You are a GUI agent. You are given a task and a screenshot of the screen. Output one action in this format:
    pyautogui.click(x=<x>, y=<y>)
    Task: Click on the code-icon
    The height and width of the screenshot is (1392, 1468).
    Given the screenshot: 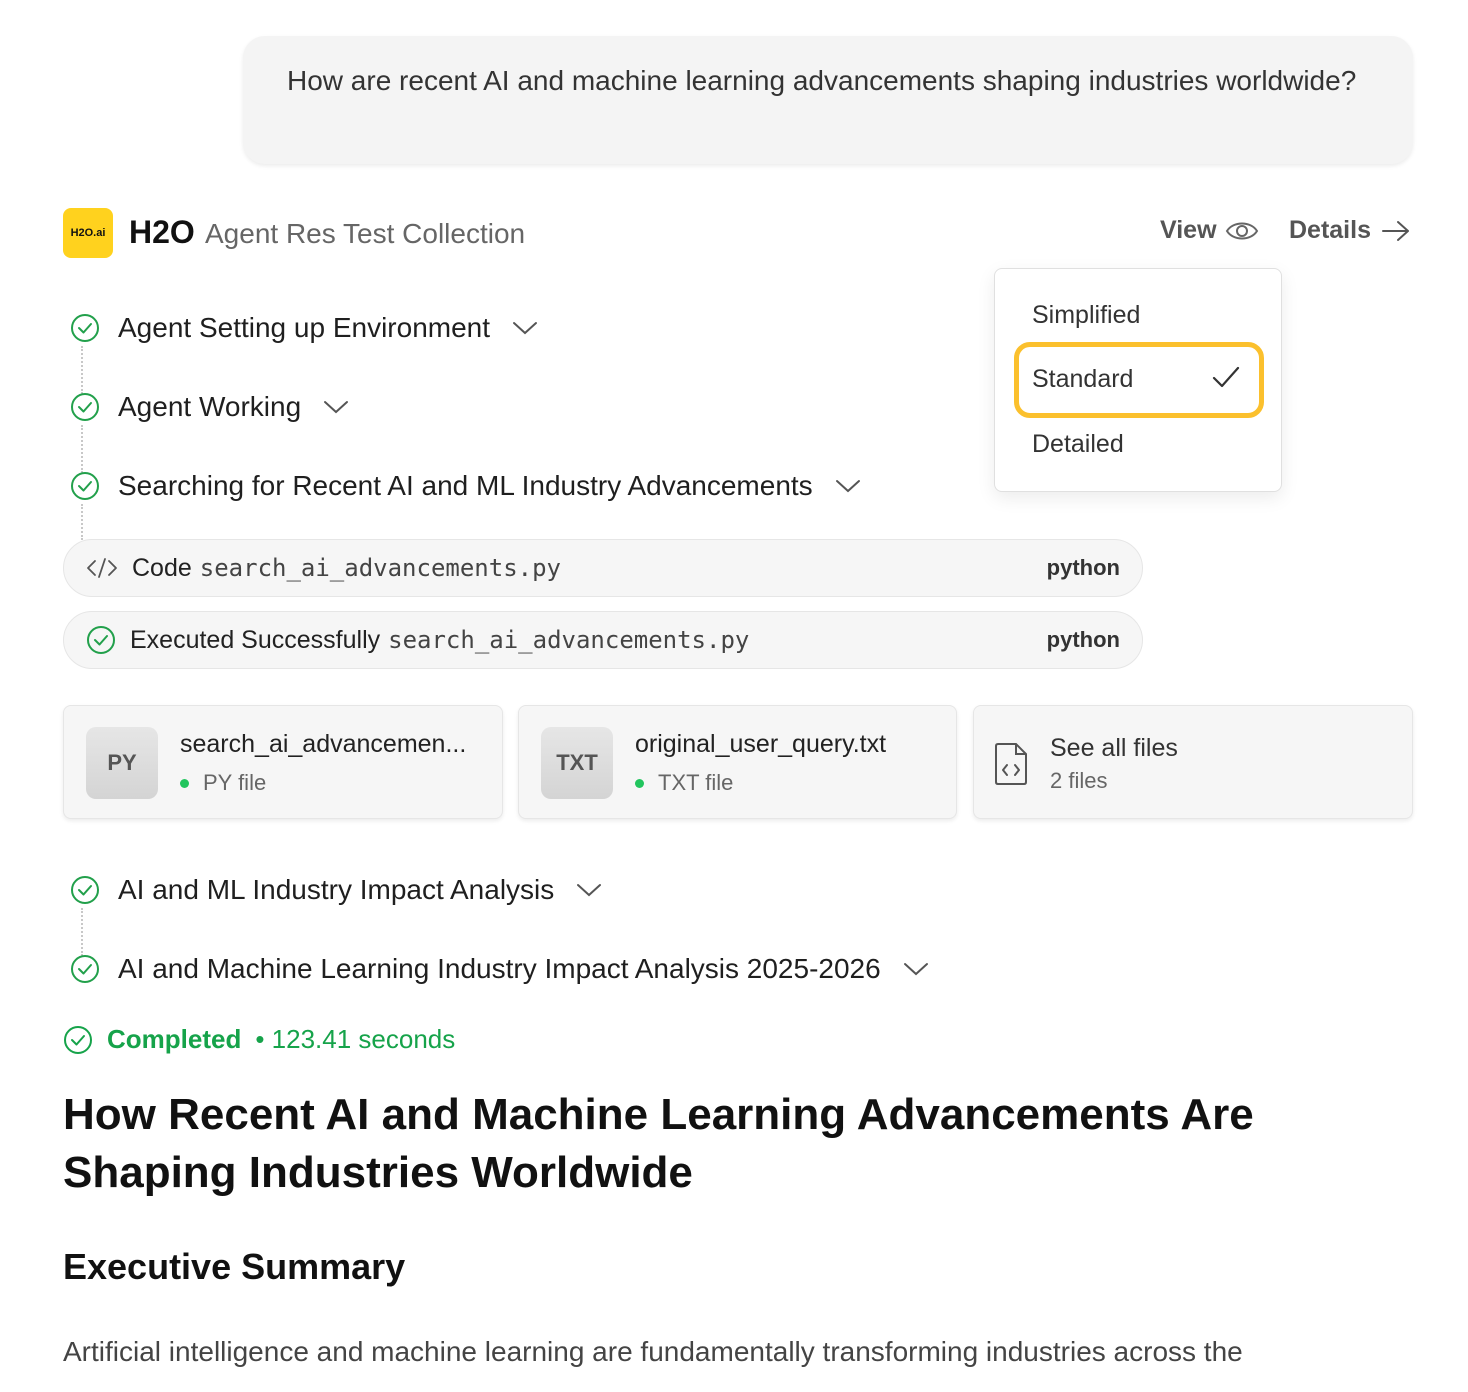 What is the action you would take?
    pyautogui.click(x=102, y=568)
    